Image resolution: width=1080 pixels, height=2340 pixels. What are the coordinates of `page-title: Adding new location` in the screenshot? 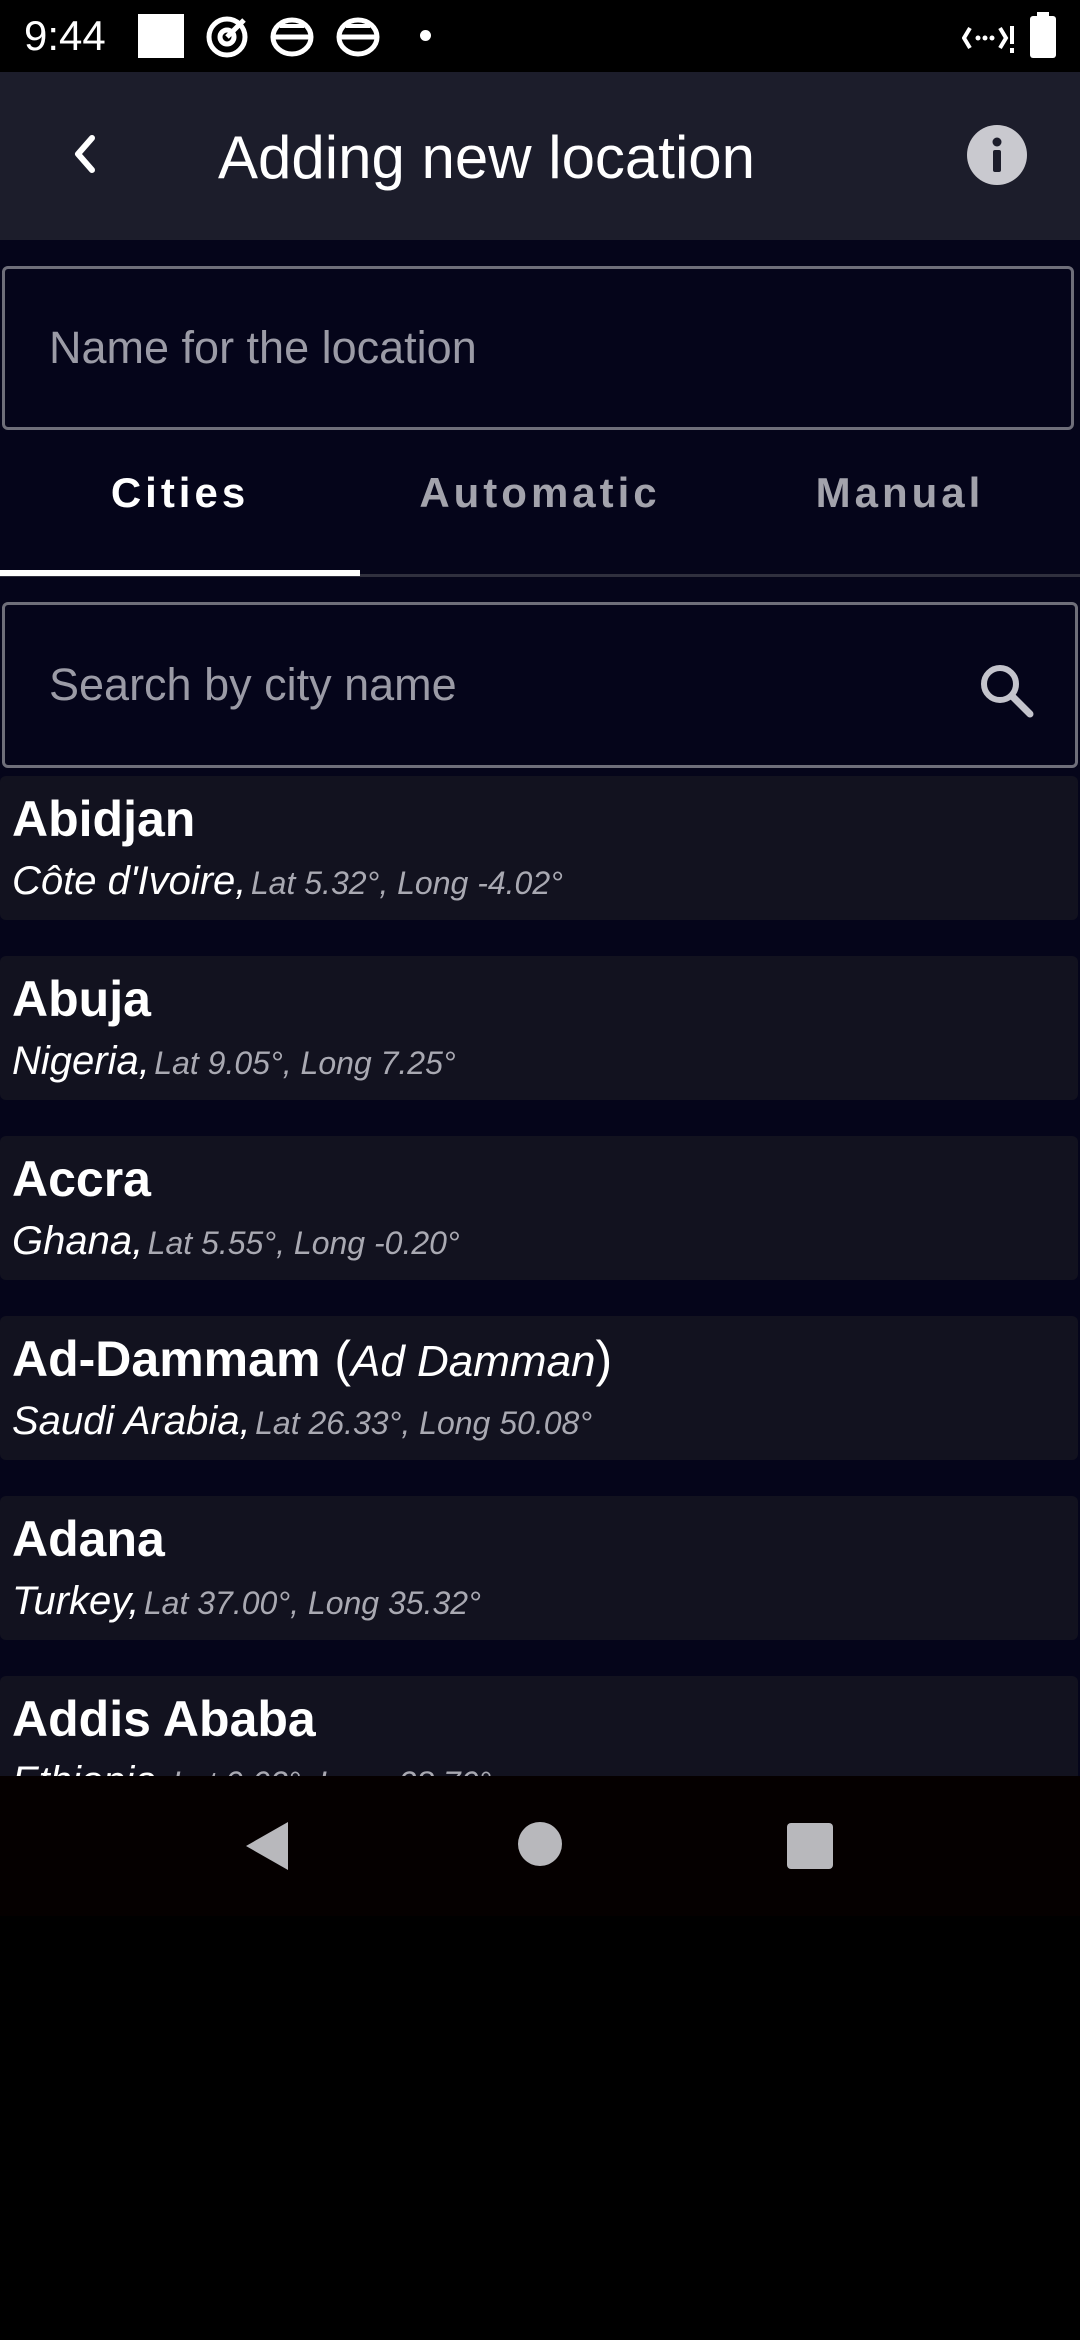 It's located at (487, 157).